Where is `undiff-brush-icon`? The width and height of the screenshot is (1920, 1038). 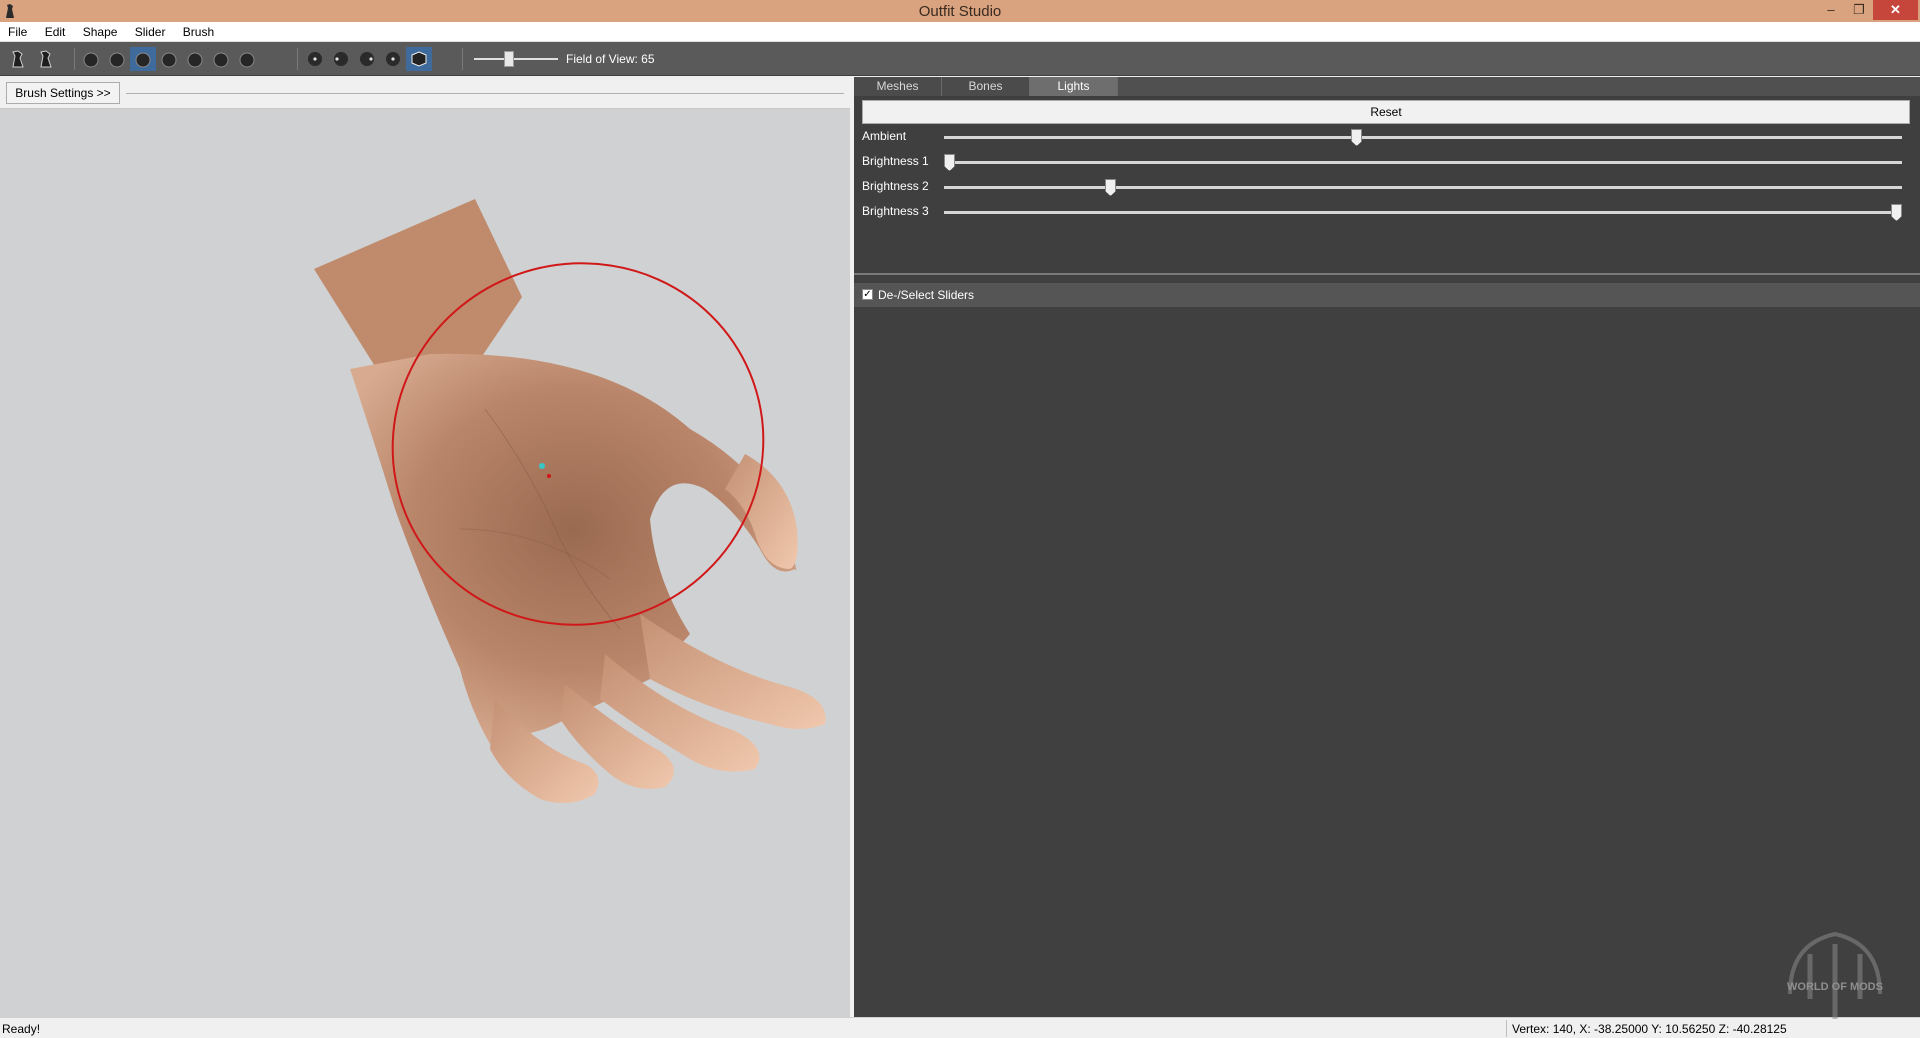 undiff-brush-icon is located at coordinates (221, 60).